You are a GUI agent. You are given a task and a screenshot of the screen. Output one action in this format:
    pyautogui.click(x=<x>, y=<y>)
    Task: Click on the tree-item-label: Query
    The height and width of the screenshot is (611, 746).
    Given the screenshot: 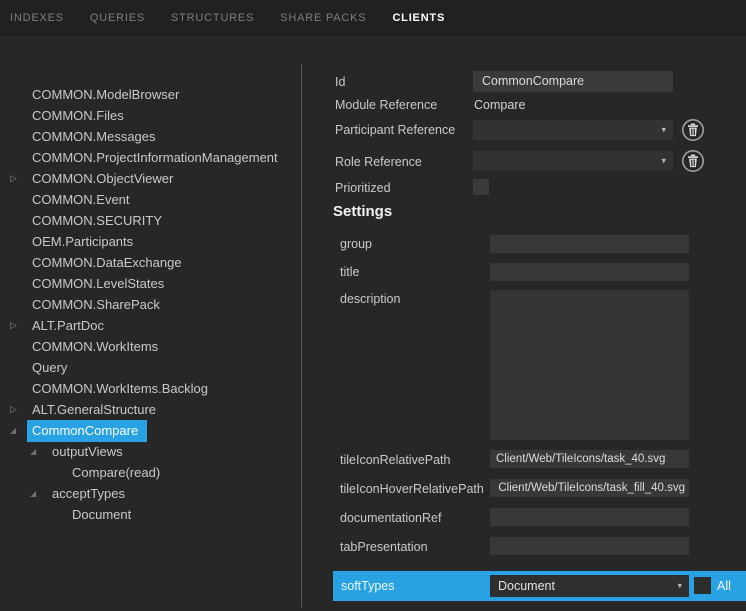 What is the action you would take?
    pyautogui.click(x=50, y=367)
    